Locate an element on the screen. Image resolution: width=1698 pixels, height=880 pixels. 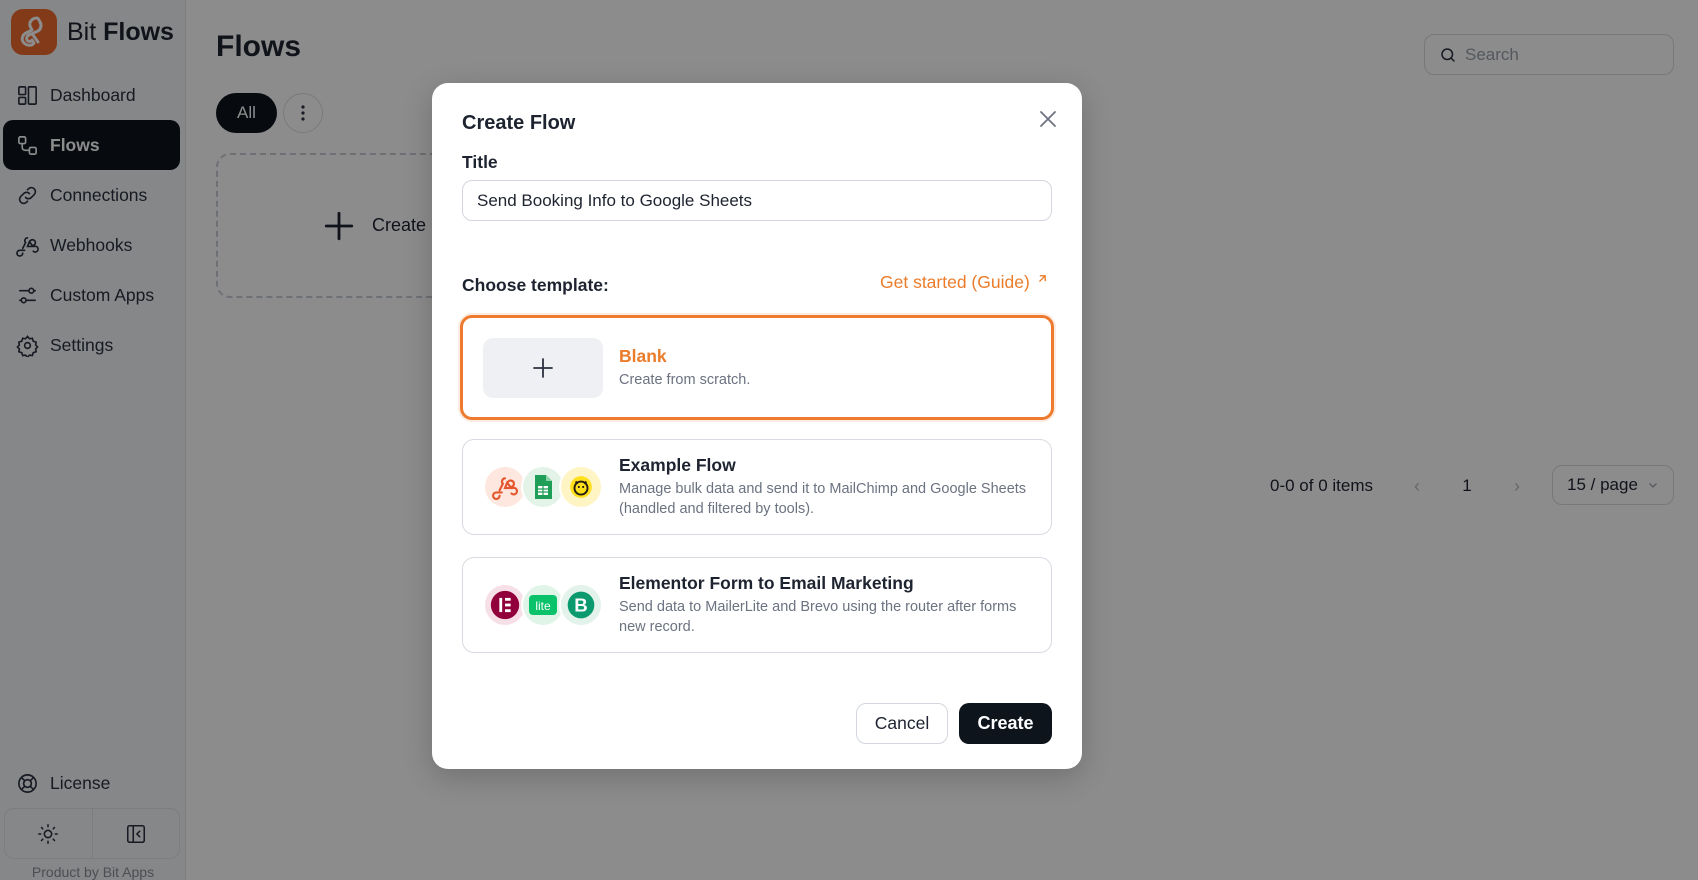
close-button is located at coordinates (1048, 119).